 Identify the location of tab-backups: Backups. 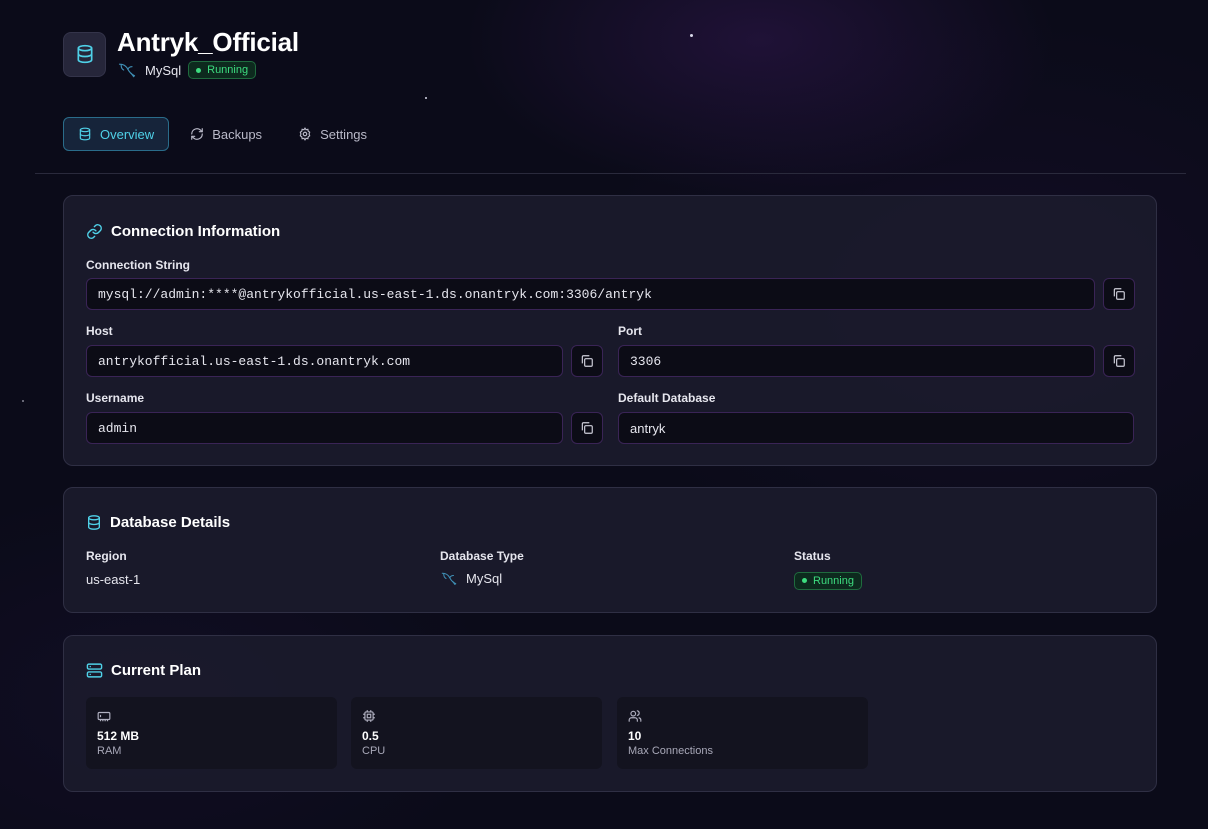
(226, 134).